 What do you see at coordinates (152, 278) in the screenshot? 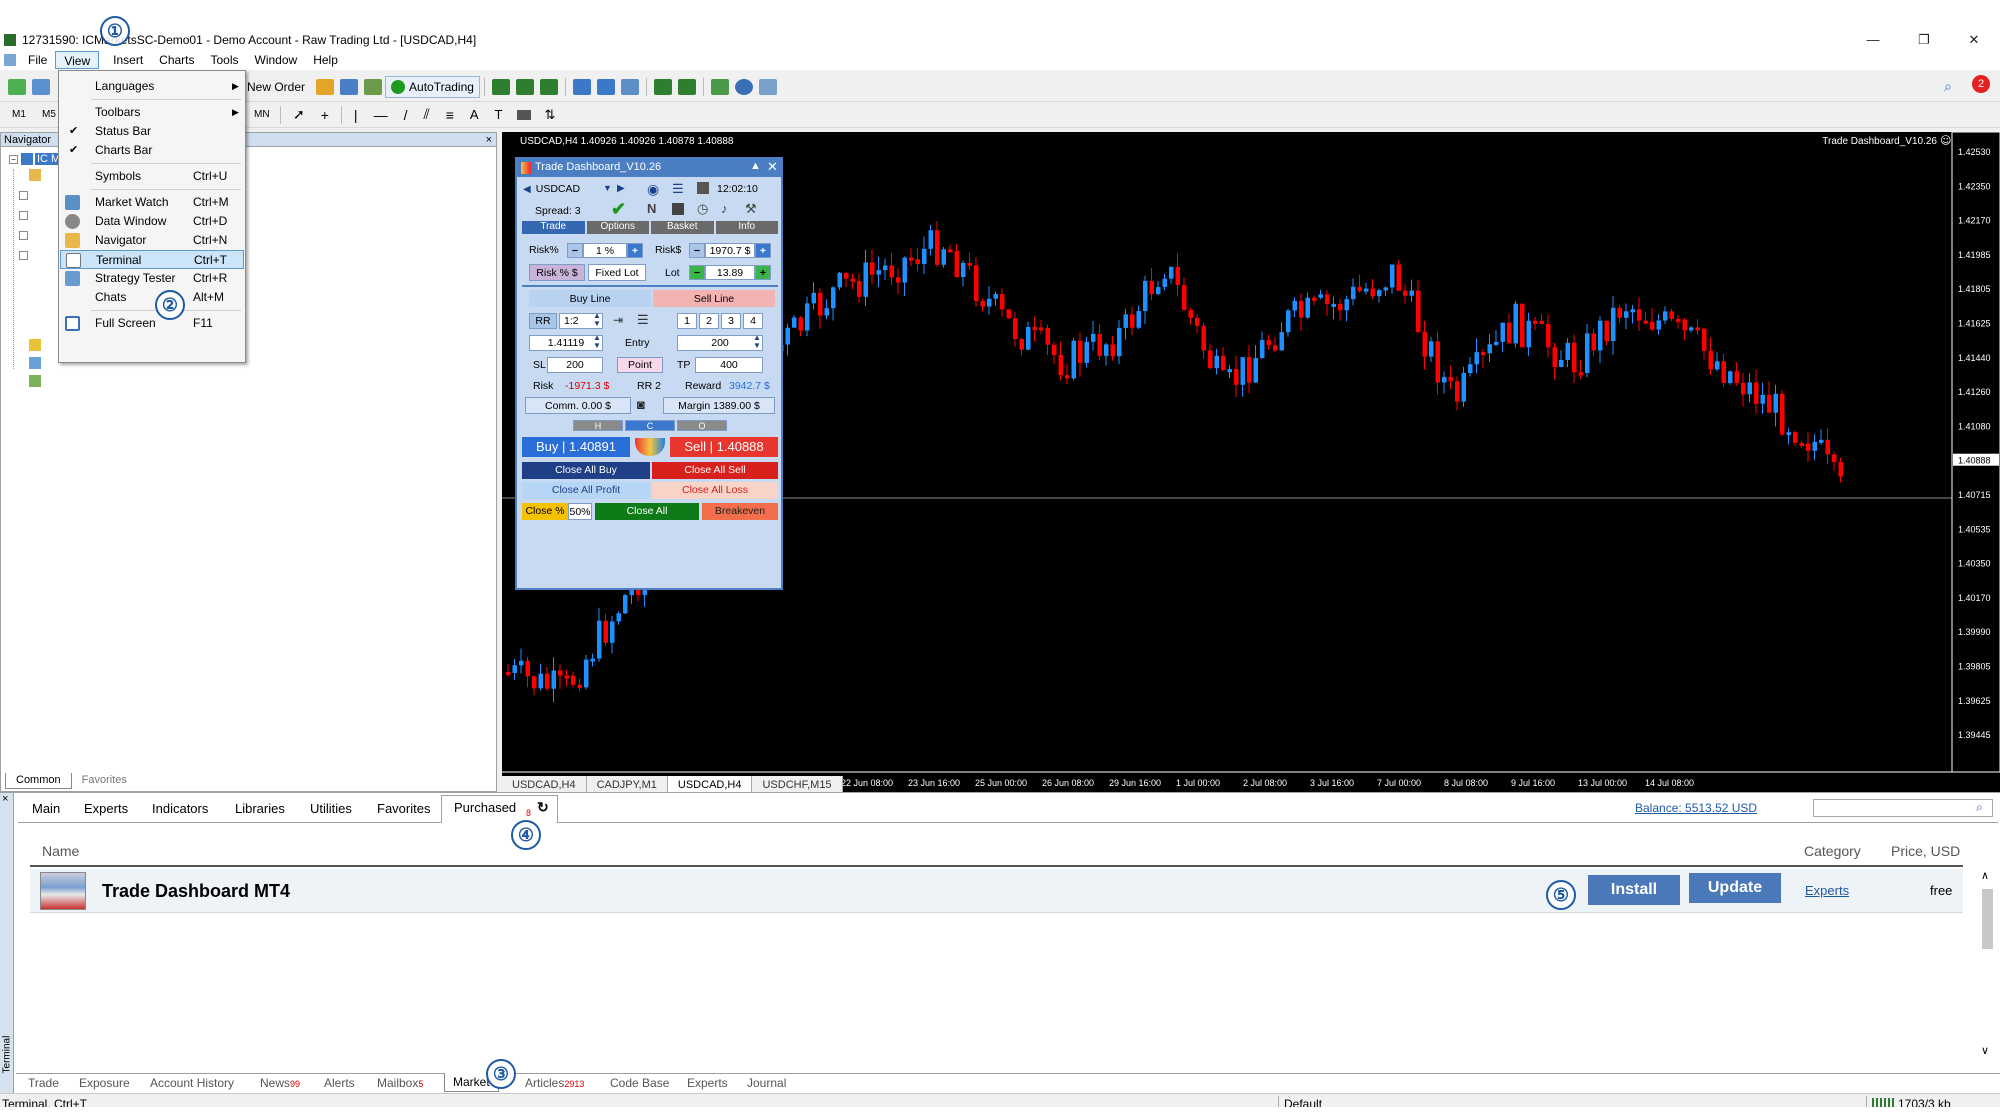
I see `menu-item-strategy-tester: Strategy Tester Ctrl+R` at bounding box center [152, 278].